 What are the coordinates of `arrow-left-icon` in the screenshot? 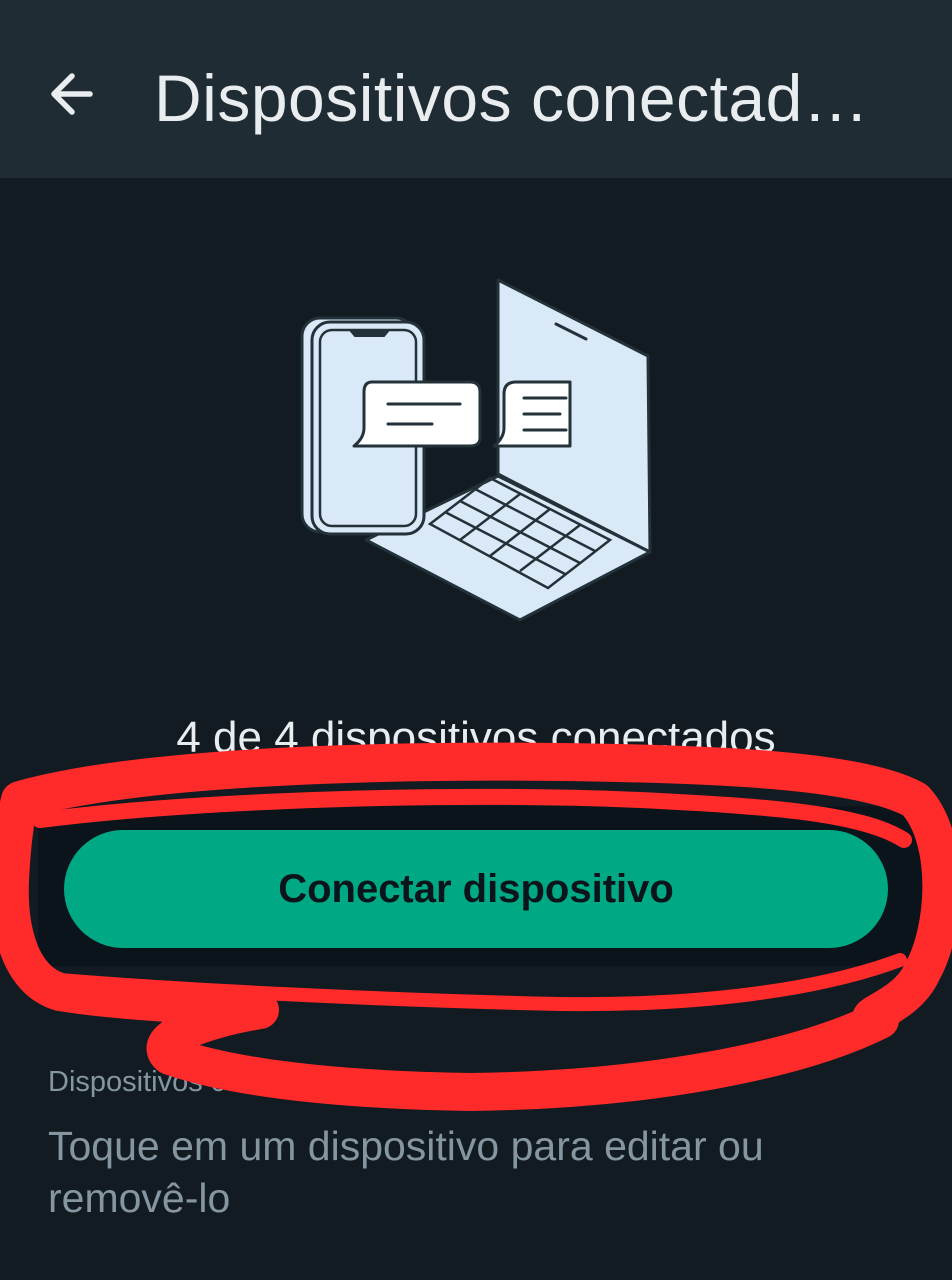 It's located at (72, 94).